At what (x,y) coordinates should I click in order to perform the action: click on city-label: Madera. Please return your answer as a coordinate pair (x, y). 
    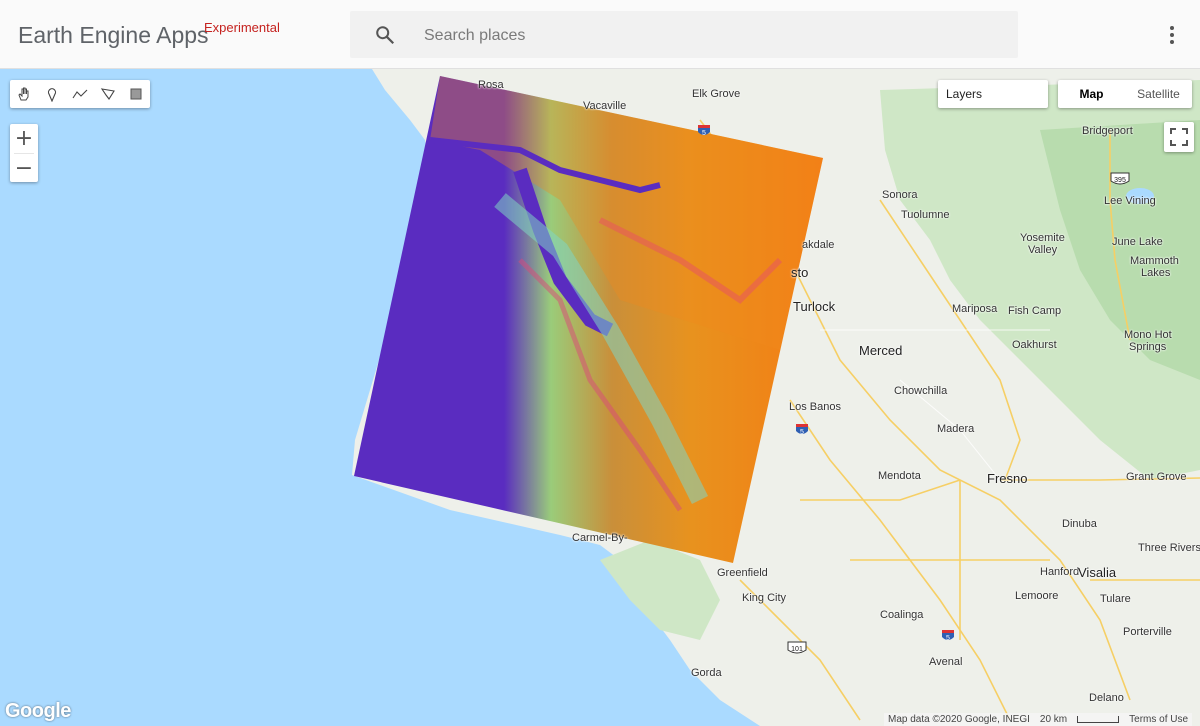
    Looking at the image, I should click on (955, 429).